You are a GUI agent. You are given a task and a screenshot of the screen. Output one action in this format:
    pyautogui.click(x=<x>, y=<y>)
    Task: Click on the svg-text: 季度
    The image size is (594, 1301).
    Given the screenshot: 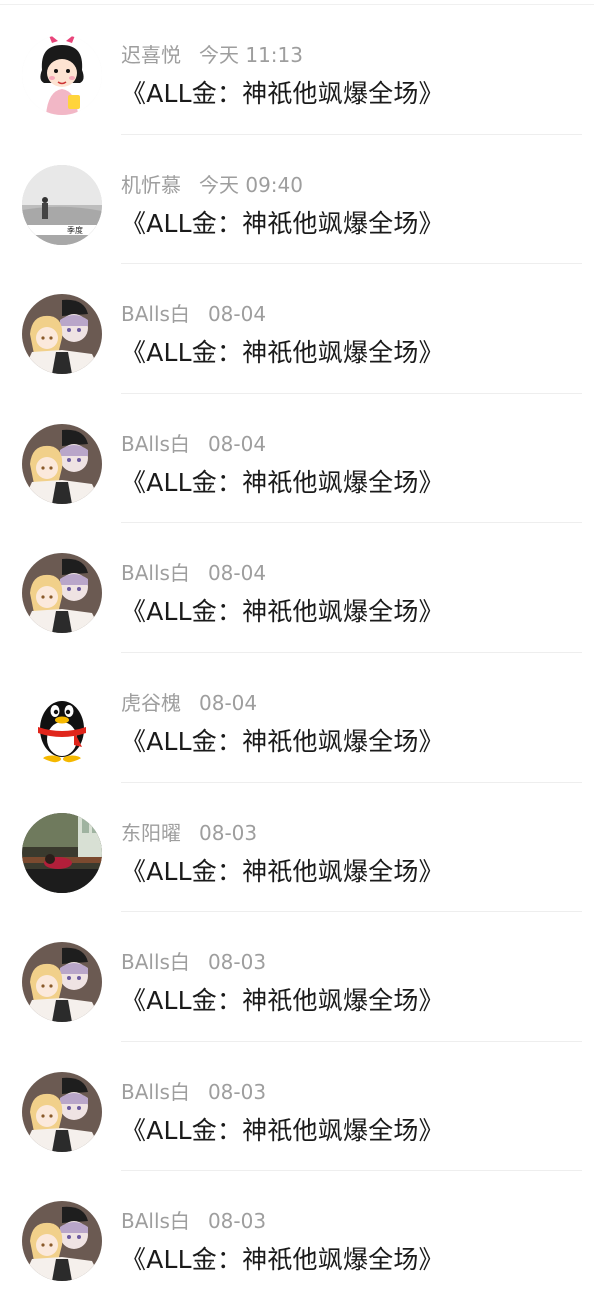 What is the action you would take?
    pyautogui.click(x=75, y=230)
    